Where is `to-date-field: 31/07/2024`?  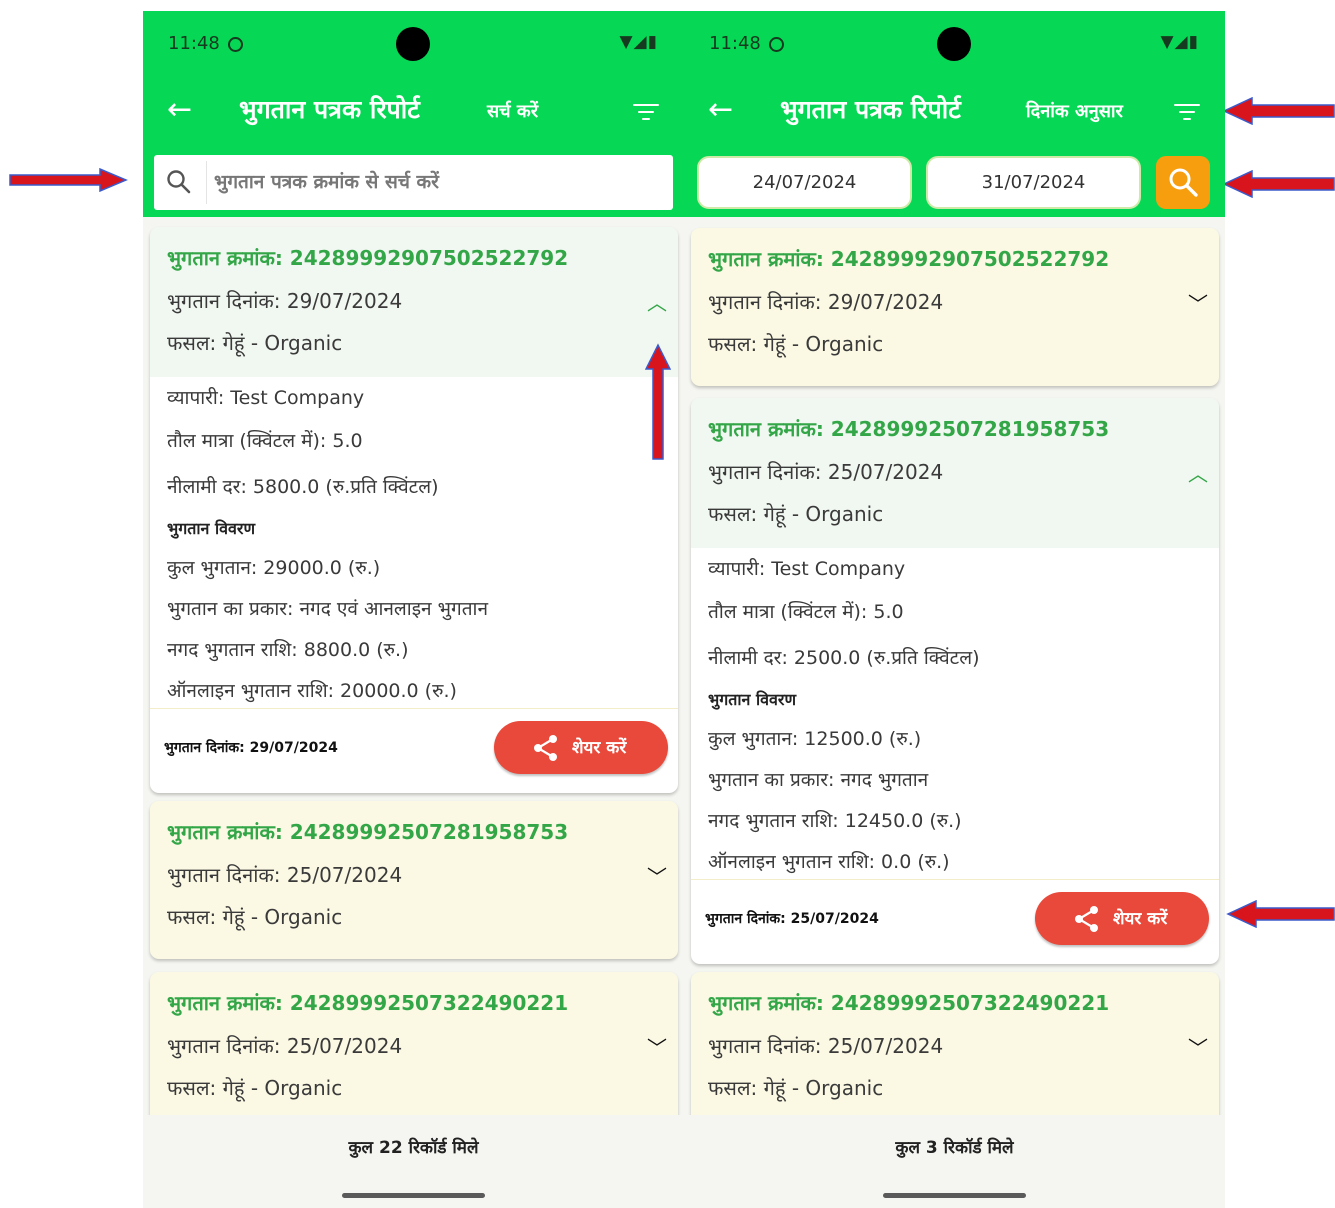 to-date-field: 31/07/2024 is located at coordinates (1033, 182).